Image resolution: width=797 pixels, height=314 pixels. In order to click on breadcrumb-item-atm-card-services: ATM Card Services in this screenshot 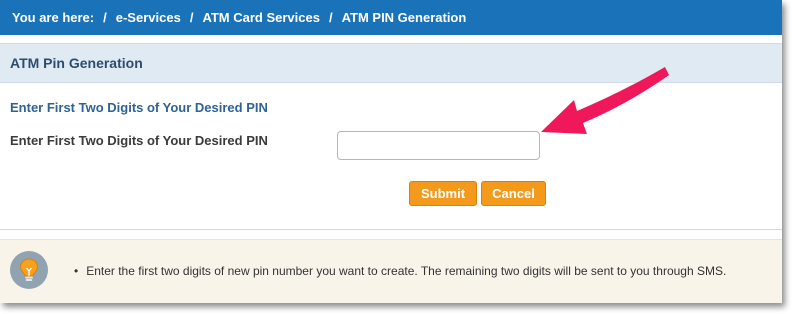, I will do `click(261, 17)`.